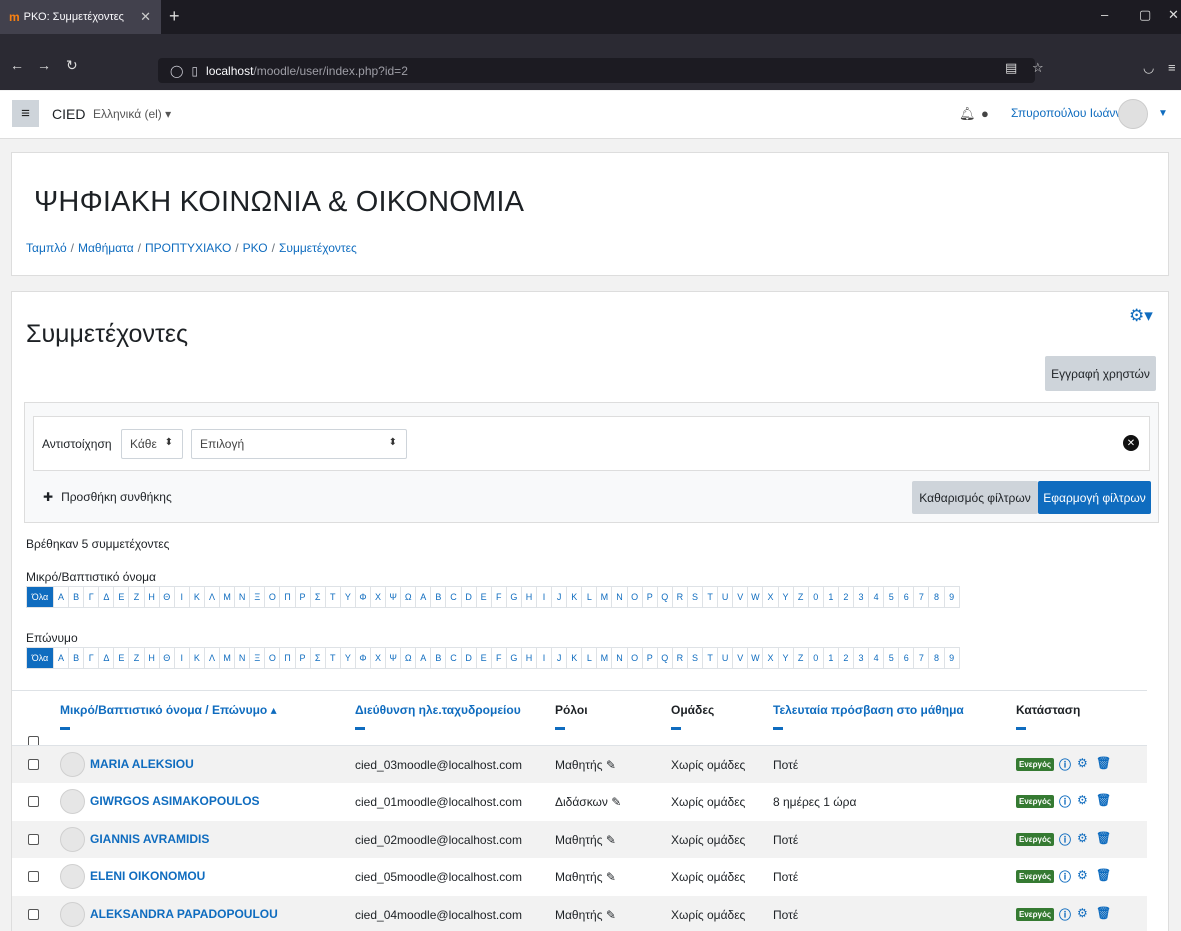 The width and height of the screenshot is (1181, 931). Describe the element at coordinates (845, 658) in the screenshot. I see `lastname-initial-53: 2` at that location.